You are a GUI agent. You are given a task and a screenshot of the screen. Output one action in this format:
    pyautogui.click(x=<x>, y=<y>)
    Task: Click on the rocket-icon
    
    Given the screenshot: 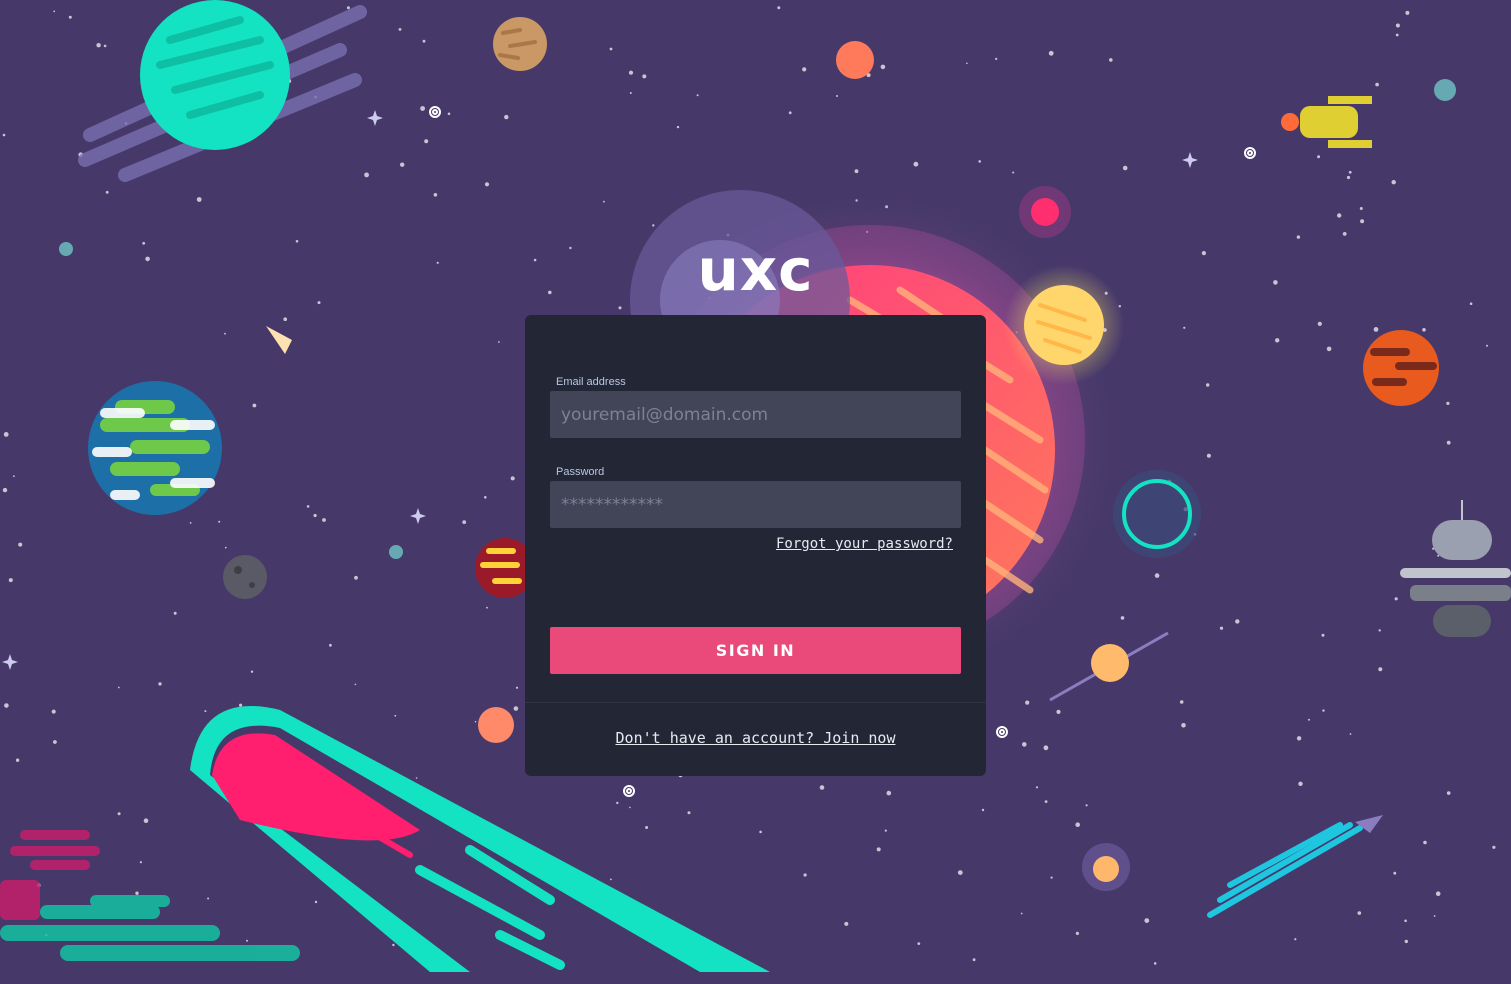 What is the action you would take?
    pyautogui.click(x=1295, y=866)
    